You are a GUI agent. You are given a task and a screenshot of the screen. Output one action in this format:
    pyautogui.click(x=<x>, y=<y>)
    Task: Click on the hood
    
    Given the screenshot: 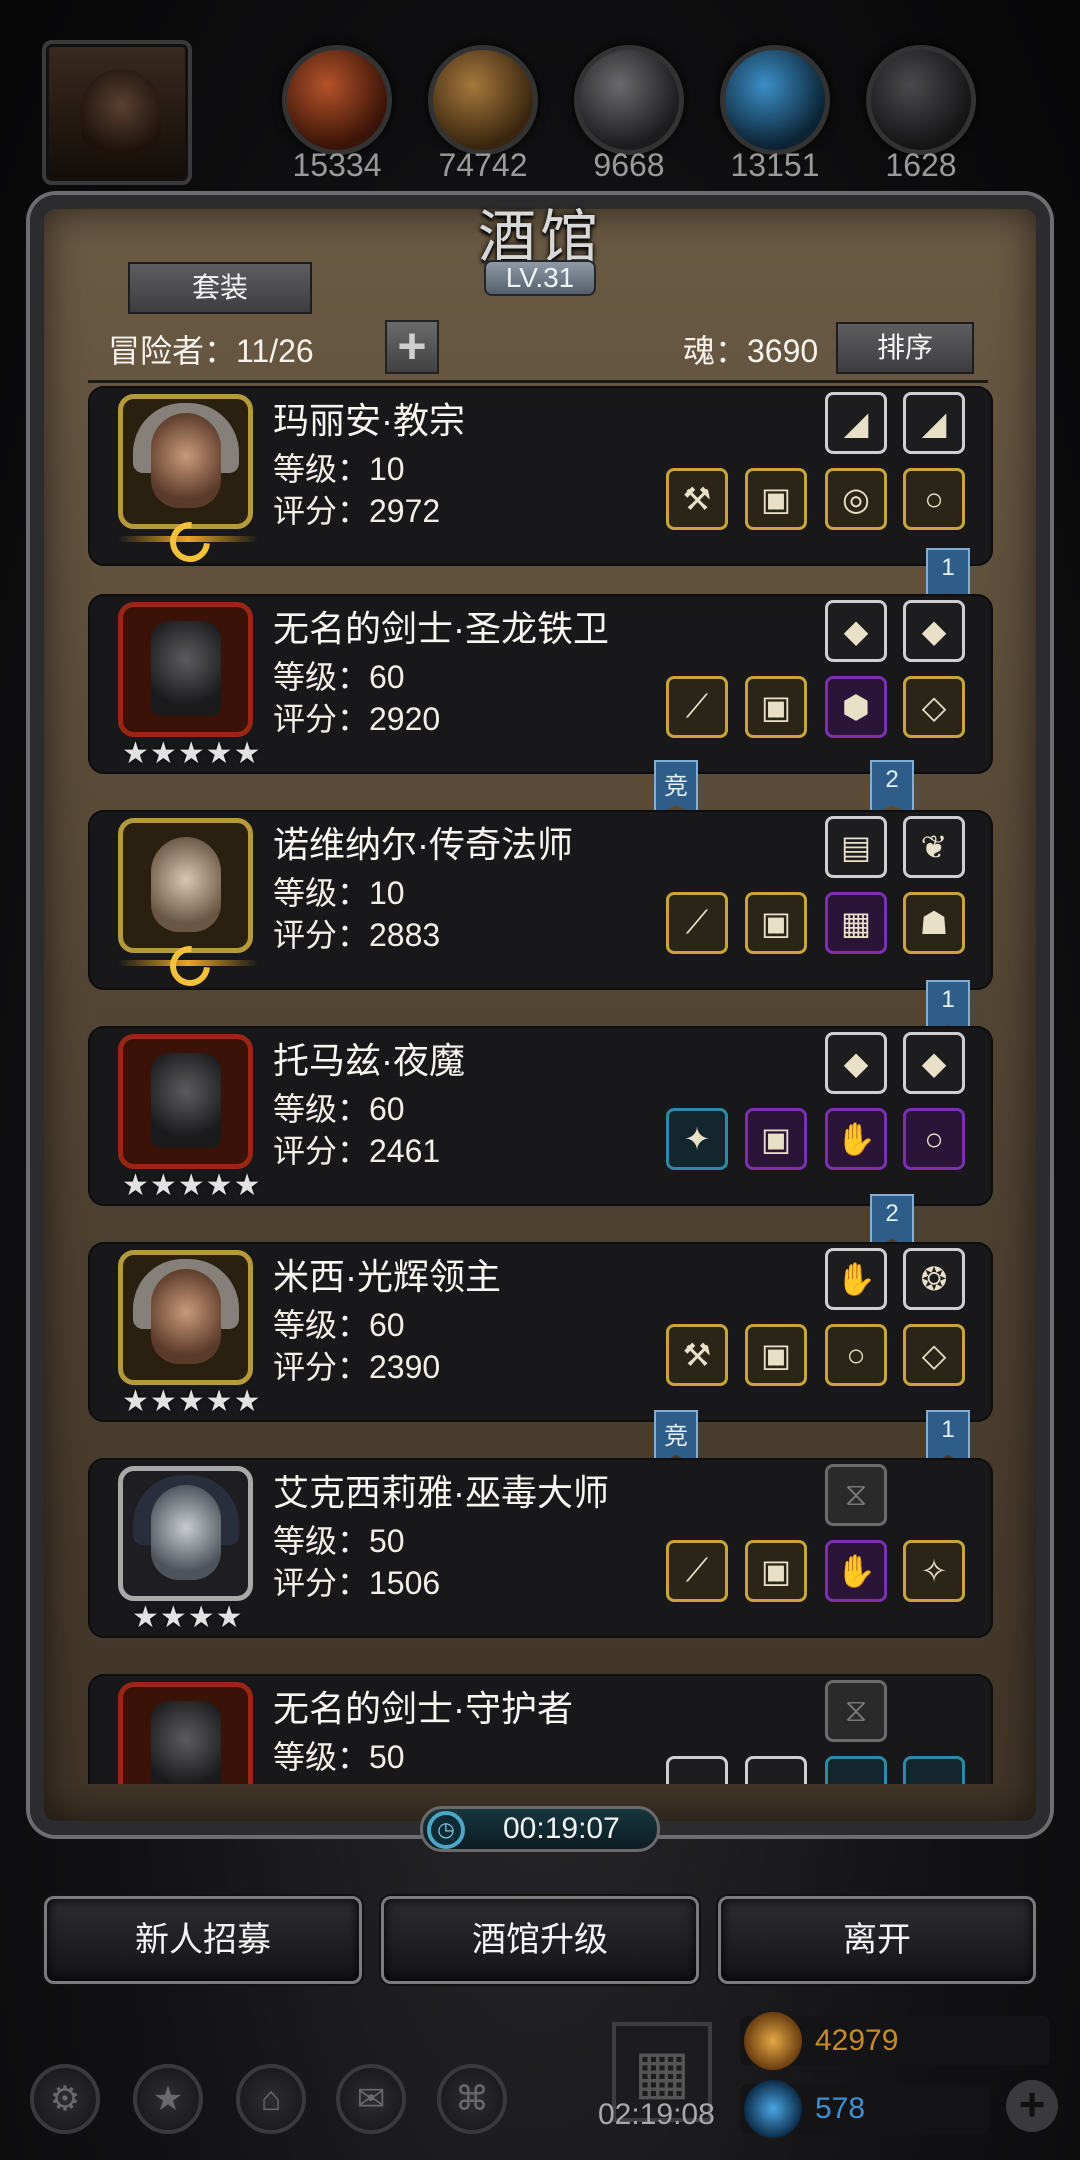 What is the action you would take?
    pyautogui.click(x=186, y=1100)
    